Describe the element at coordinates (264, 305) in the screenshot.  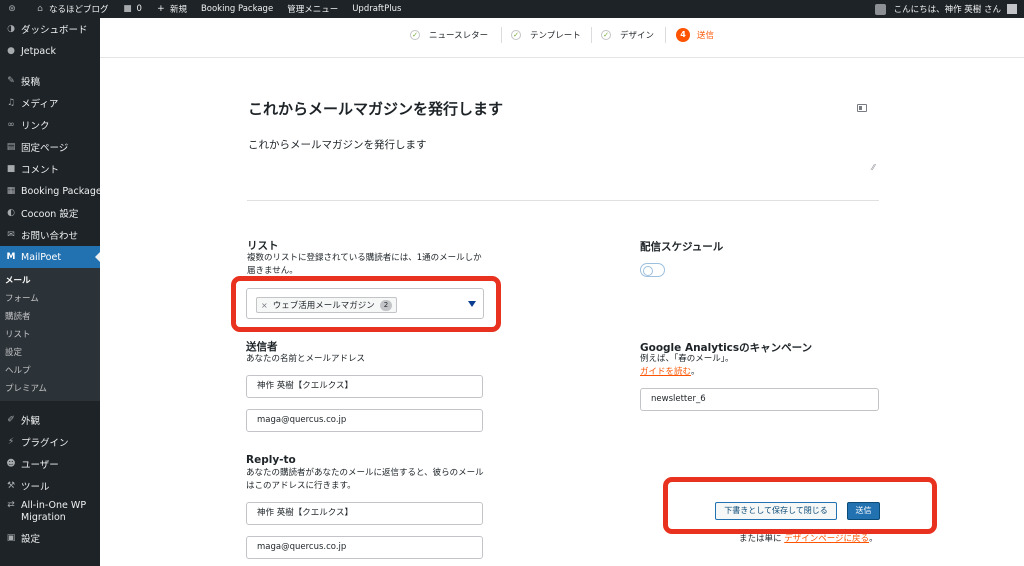
I see `remove-tag-icon: ×` at that location.